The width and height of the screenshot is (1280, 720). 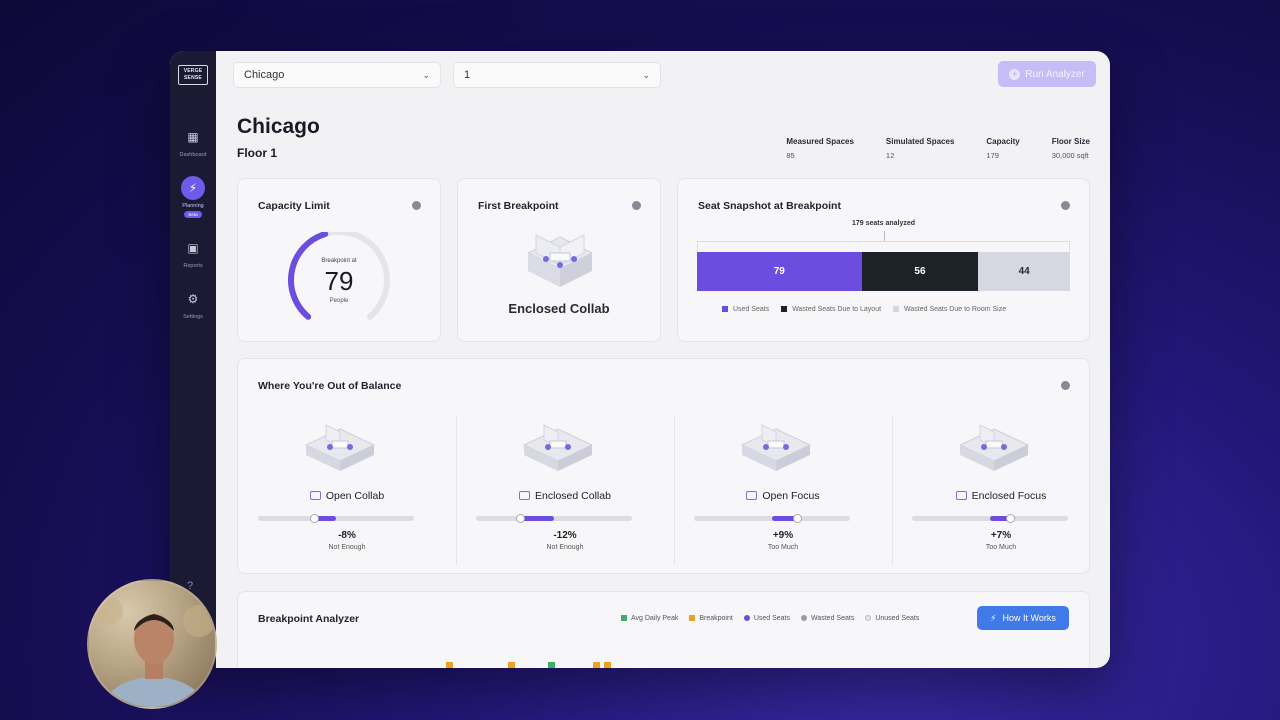 I want to click on sidebar-item-planning: ⚡ Planning Beta, so click(x=193, y=197).